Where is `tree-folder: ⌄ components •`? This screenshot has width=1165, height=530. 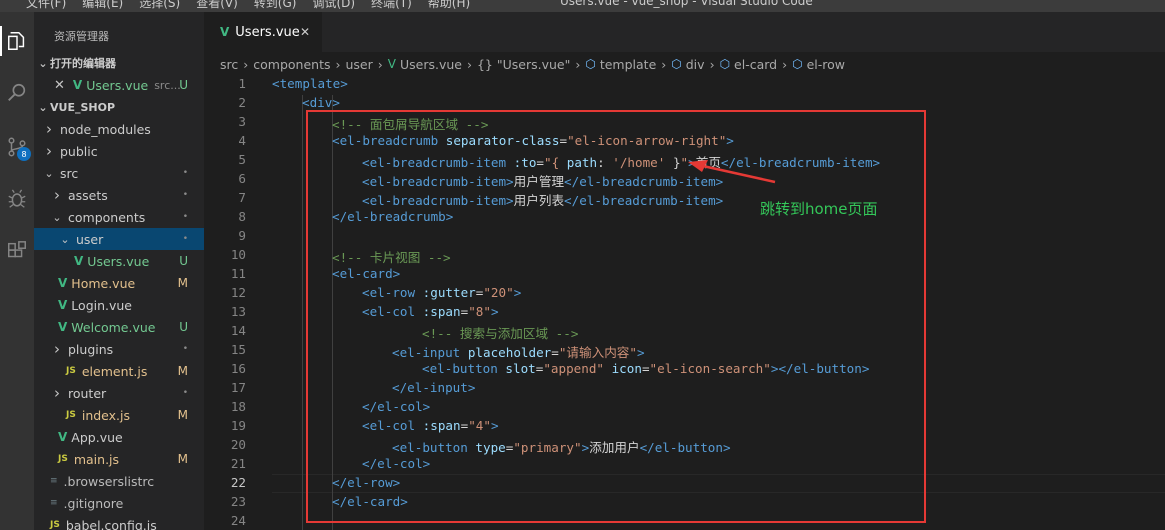 tree-folder: ⌄ components • is located at coordinates (119, 217).